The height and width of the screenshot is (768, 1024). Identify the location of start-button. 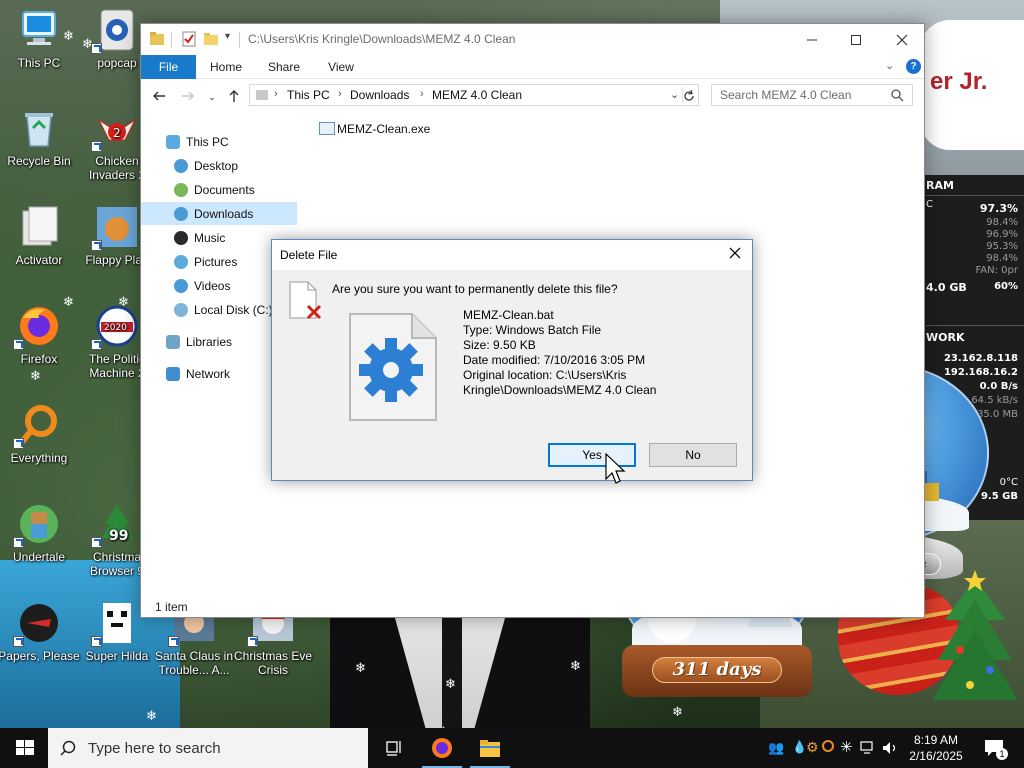
(24, 748).